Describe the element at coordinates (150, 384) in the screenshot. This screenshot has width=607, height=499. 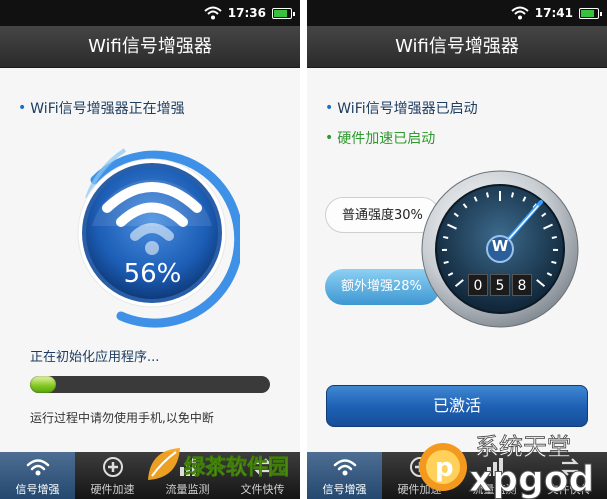
I see `init-progress-bar` at that location.